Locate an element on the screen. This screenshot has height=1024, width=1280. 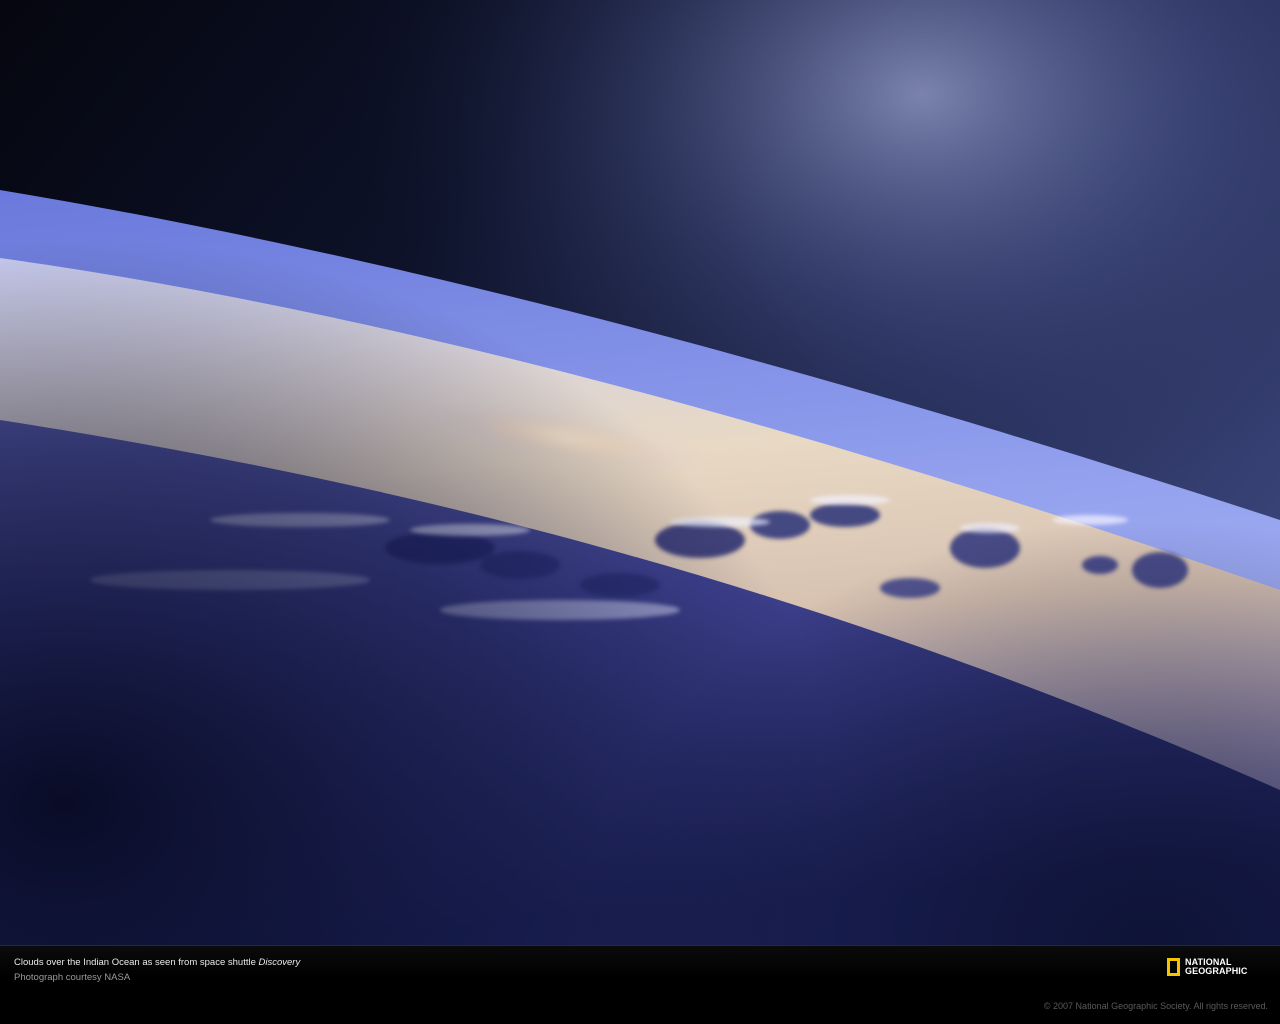
national-geographic-logo: NATIONAL GEOGRAPHIC is located at coordinates (1207, 967).